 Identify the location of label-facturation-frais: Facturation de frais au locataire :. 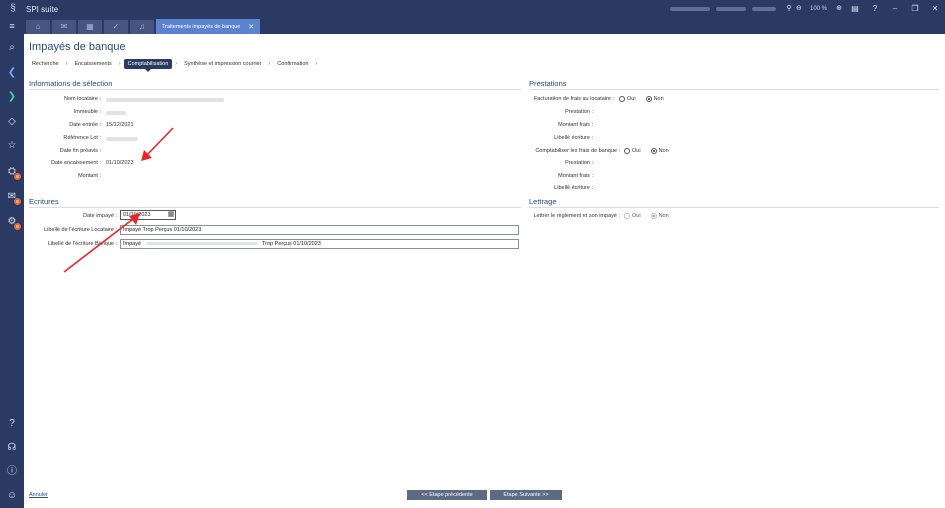
(573, 99).